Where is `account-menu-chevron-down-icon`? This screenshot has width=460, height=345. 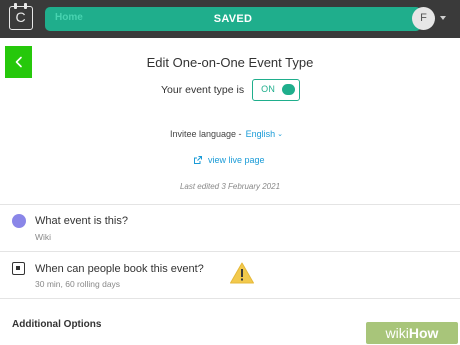 account-menu-chevron-down-icon is located at coordinates (443, 18).